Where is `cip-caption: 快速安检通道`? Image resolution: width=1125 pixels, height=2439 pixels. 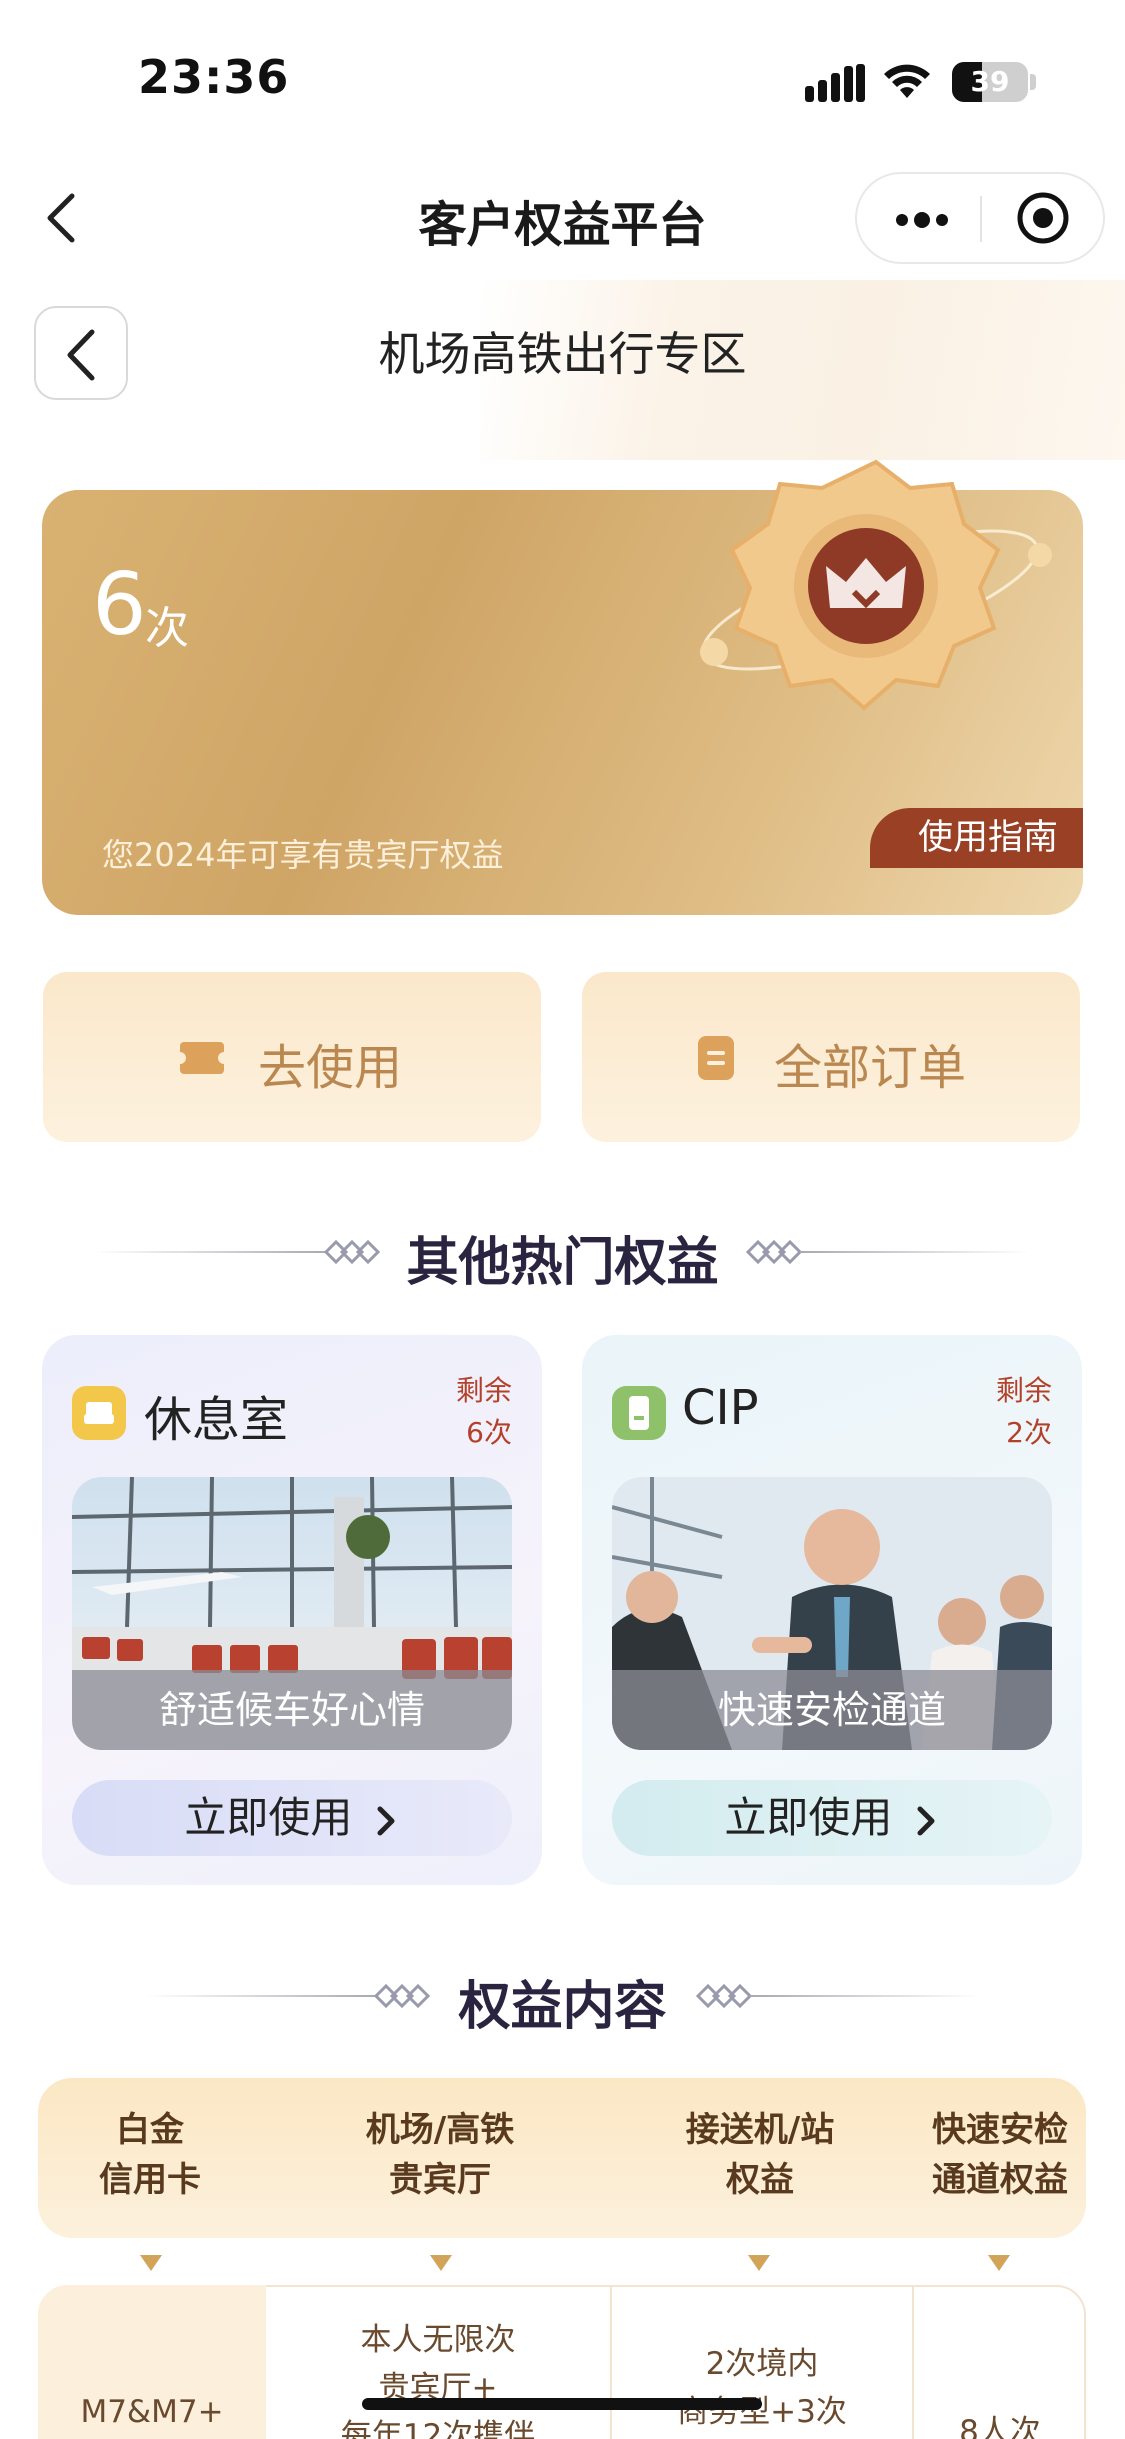
cip-caption: 快速安检通道 is located at coordinates (832, 1710).